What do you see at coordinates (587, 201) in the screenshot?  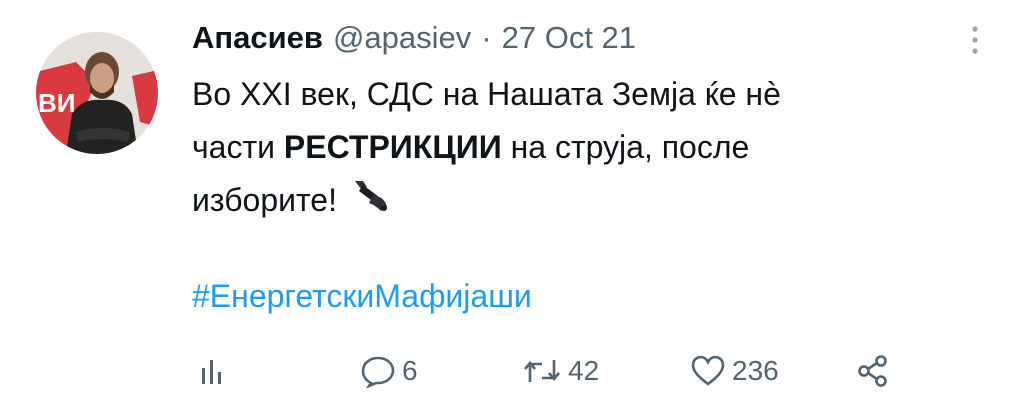 I see `tweet-text-line-3: изборите!` at bounding box center [587, 201].